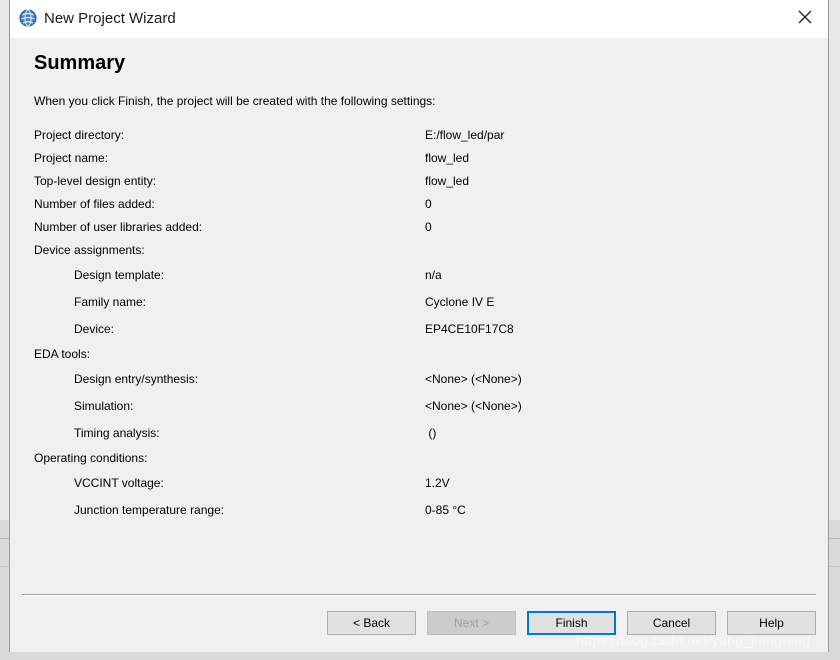  Describe the element at coordinates (419, 183) in the screenshot. I see `summary-row-top-level-entity: Top-level design entity: flow_led` at that location.